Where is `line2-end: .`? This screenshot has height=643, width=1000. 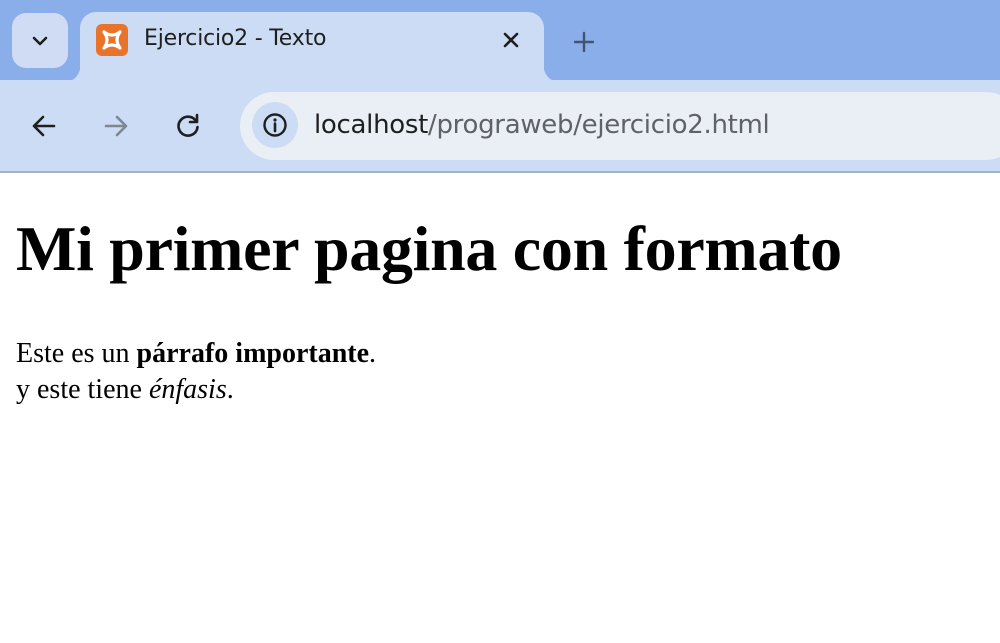
line2-end: . is located at coordinates (230, 389).